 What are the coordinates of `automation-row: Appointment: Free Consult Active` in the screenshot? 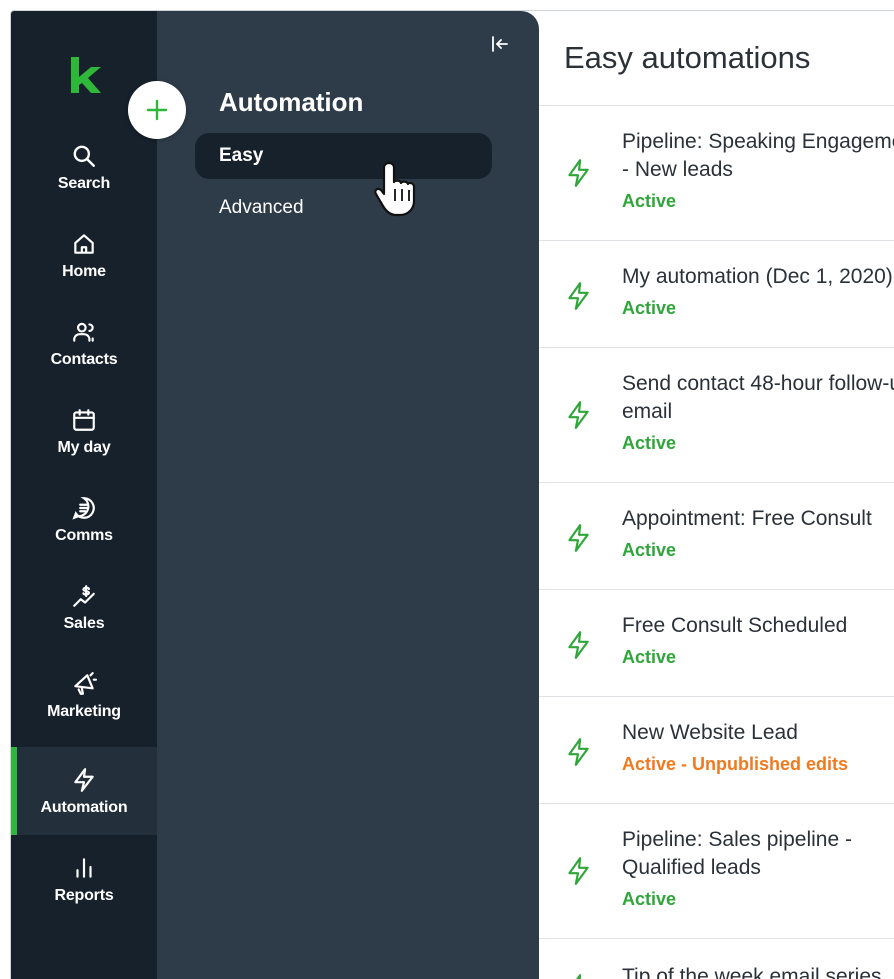 It's located at (716, 536).